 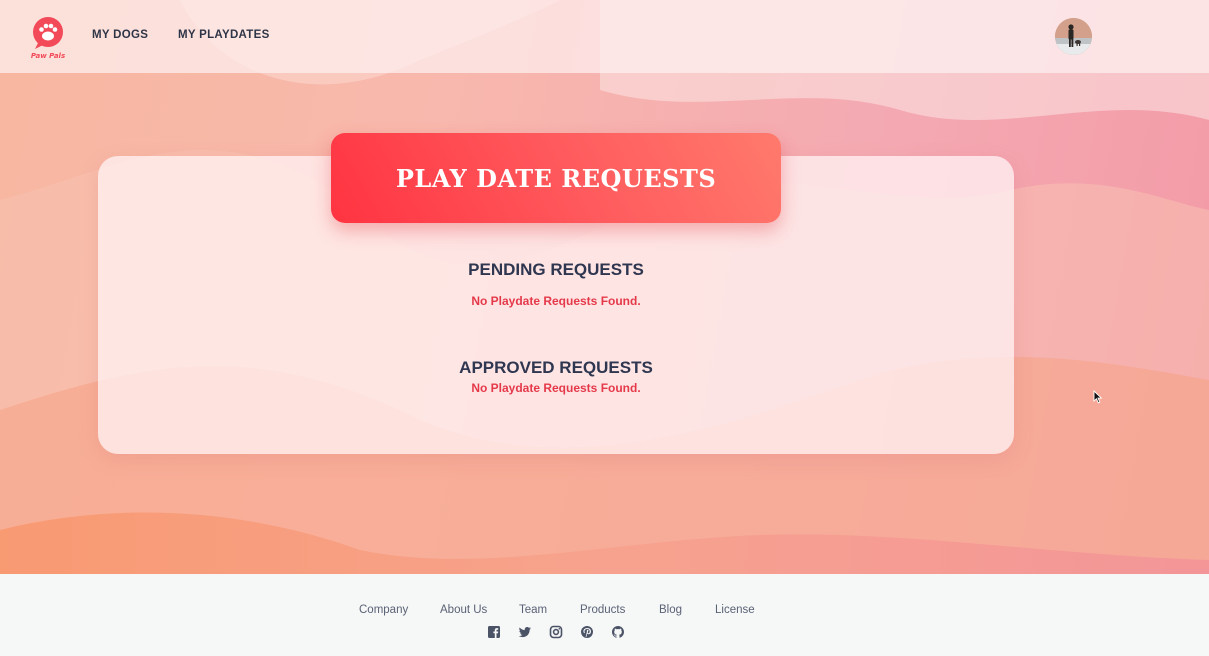 I want to click on page-title: PLAY DATE REQUESTS, so click(x=556, y=178).